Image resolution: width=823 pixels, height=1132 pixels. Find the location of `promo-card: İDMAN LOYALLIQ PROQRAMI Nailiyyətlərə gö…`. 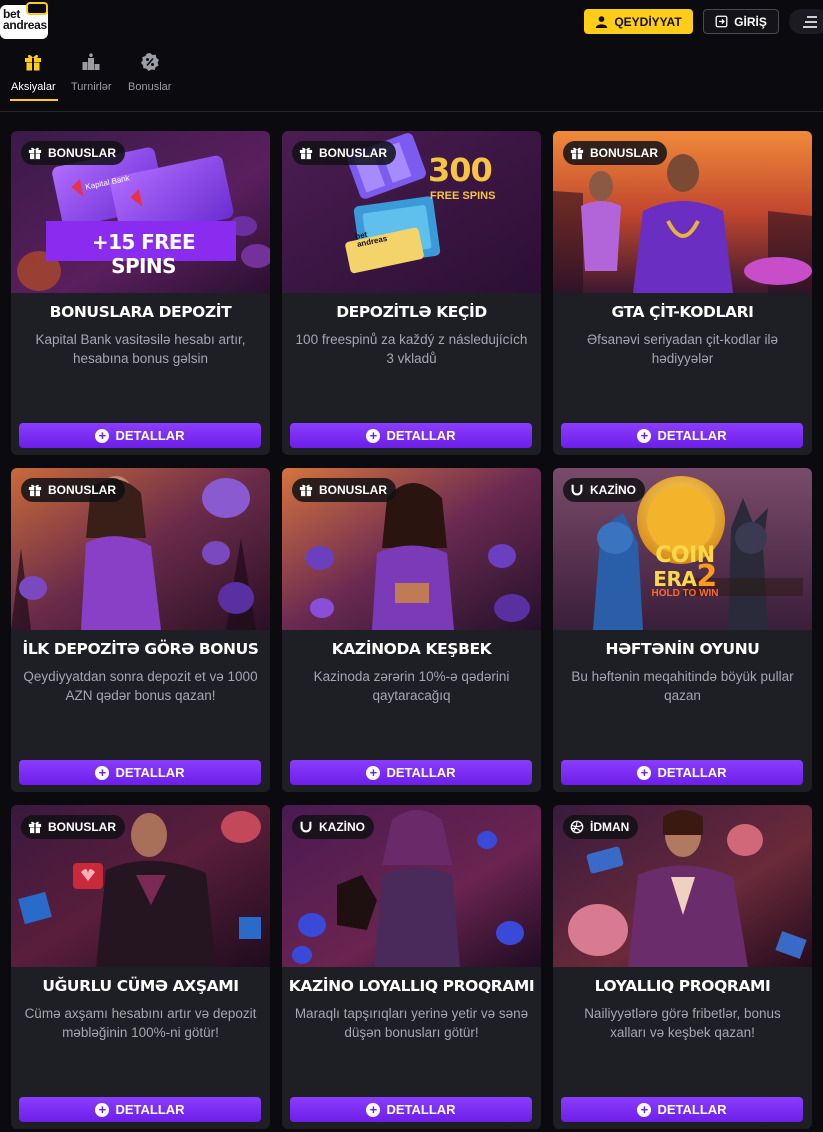

promo-card: İDMAN LOYALLIQ PROQRAMI Nailiyyətlərə gö… is located at coordinates (682, 967).